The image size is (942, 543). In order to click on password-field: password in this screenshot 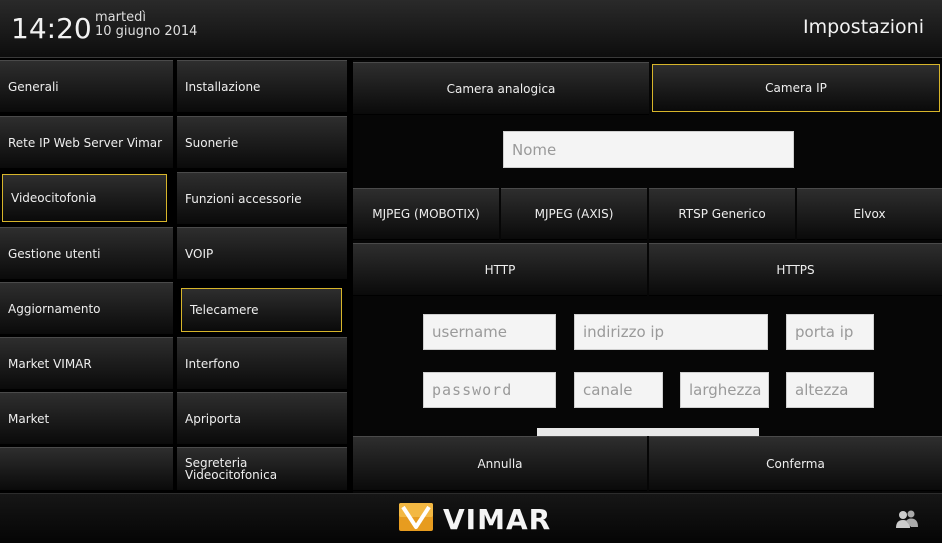, I will do `click(489, 390)`.